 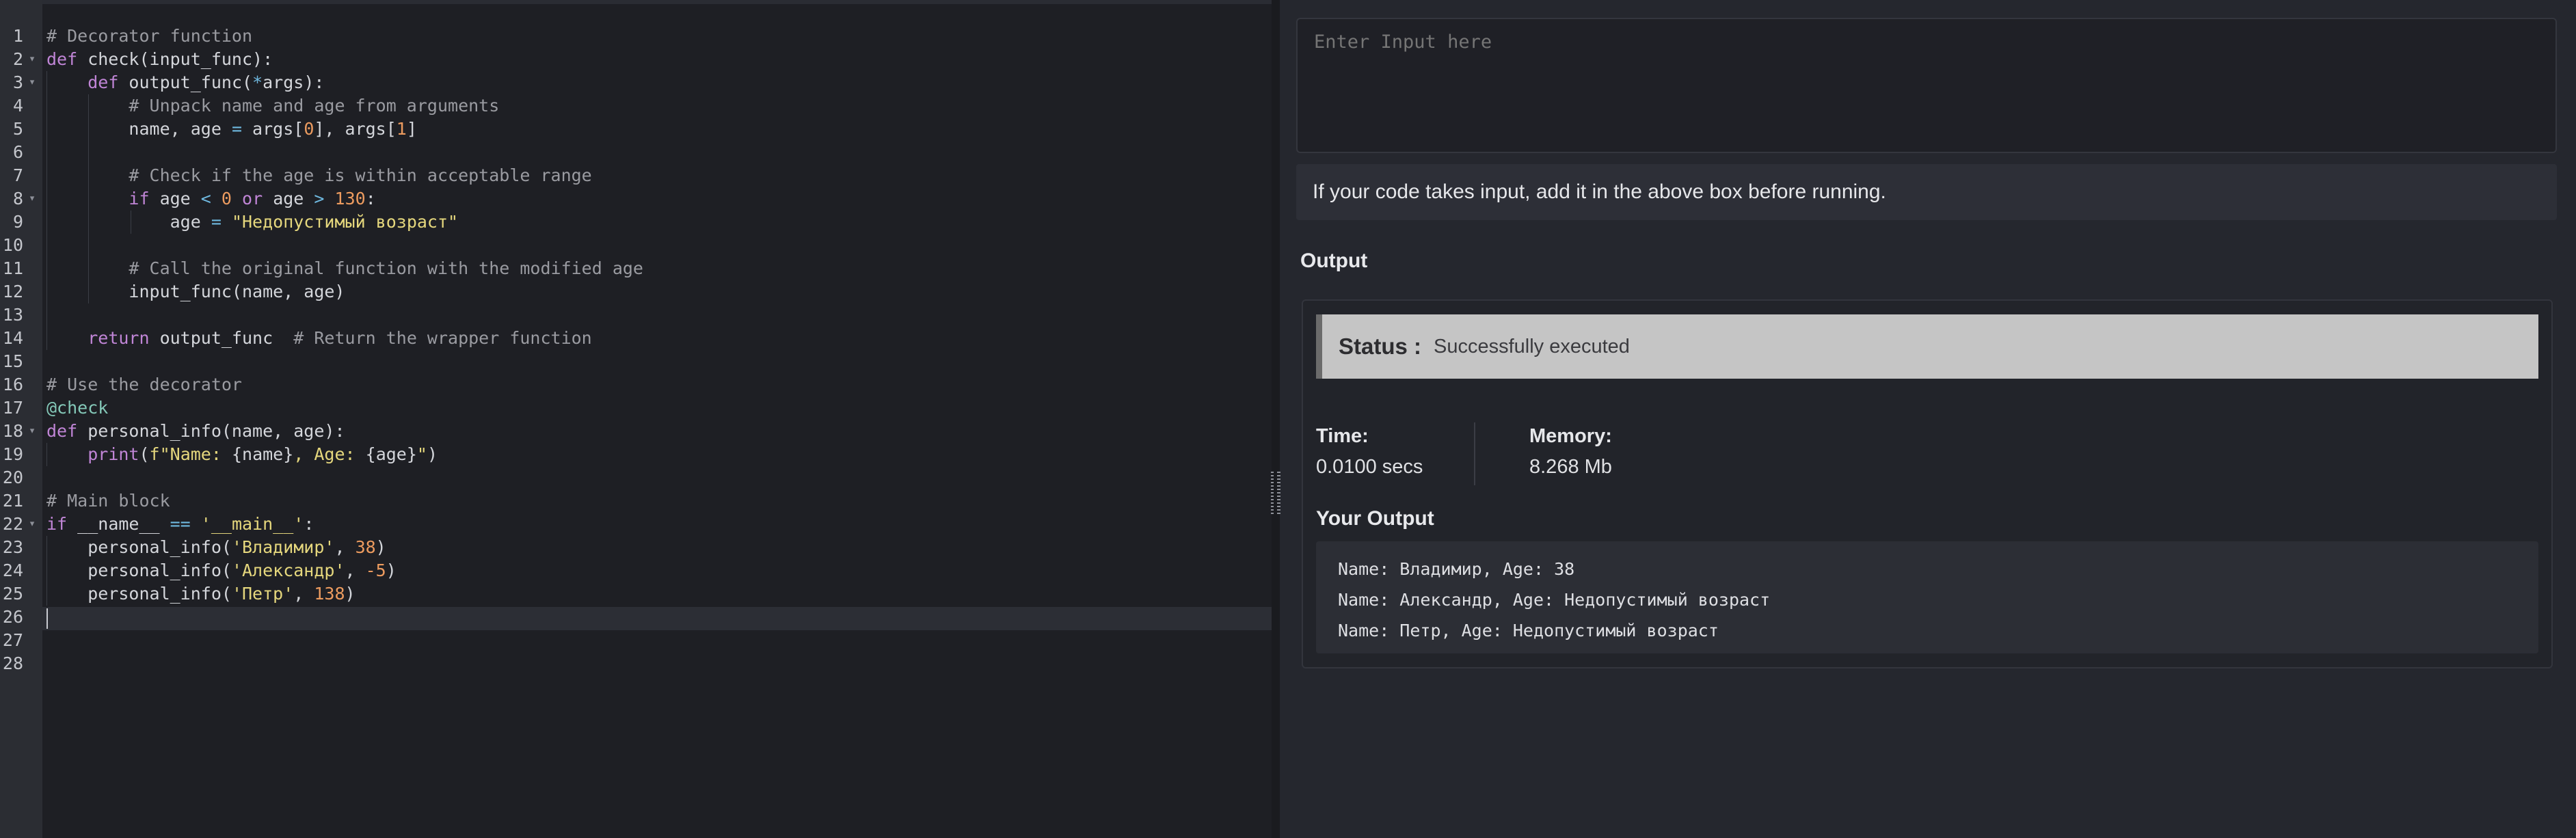 I want to click on line-number: 27, so click(x=12, y=640).